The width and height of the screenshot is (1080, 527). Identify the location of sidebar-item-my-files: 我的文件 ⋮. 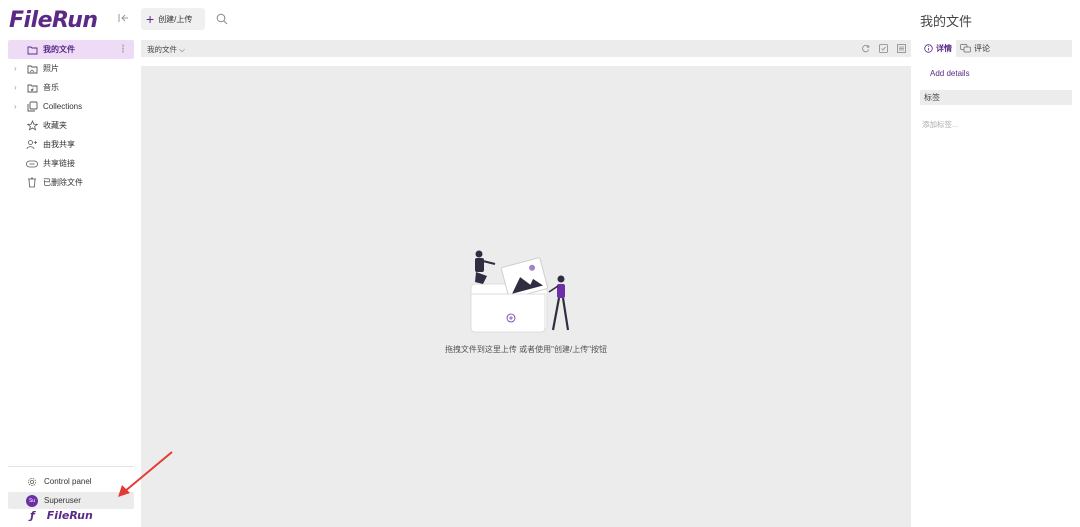
(71, 49).